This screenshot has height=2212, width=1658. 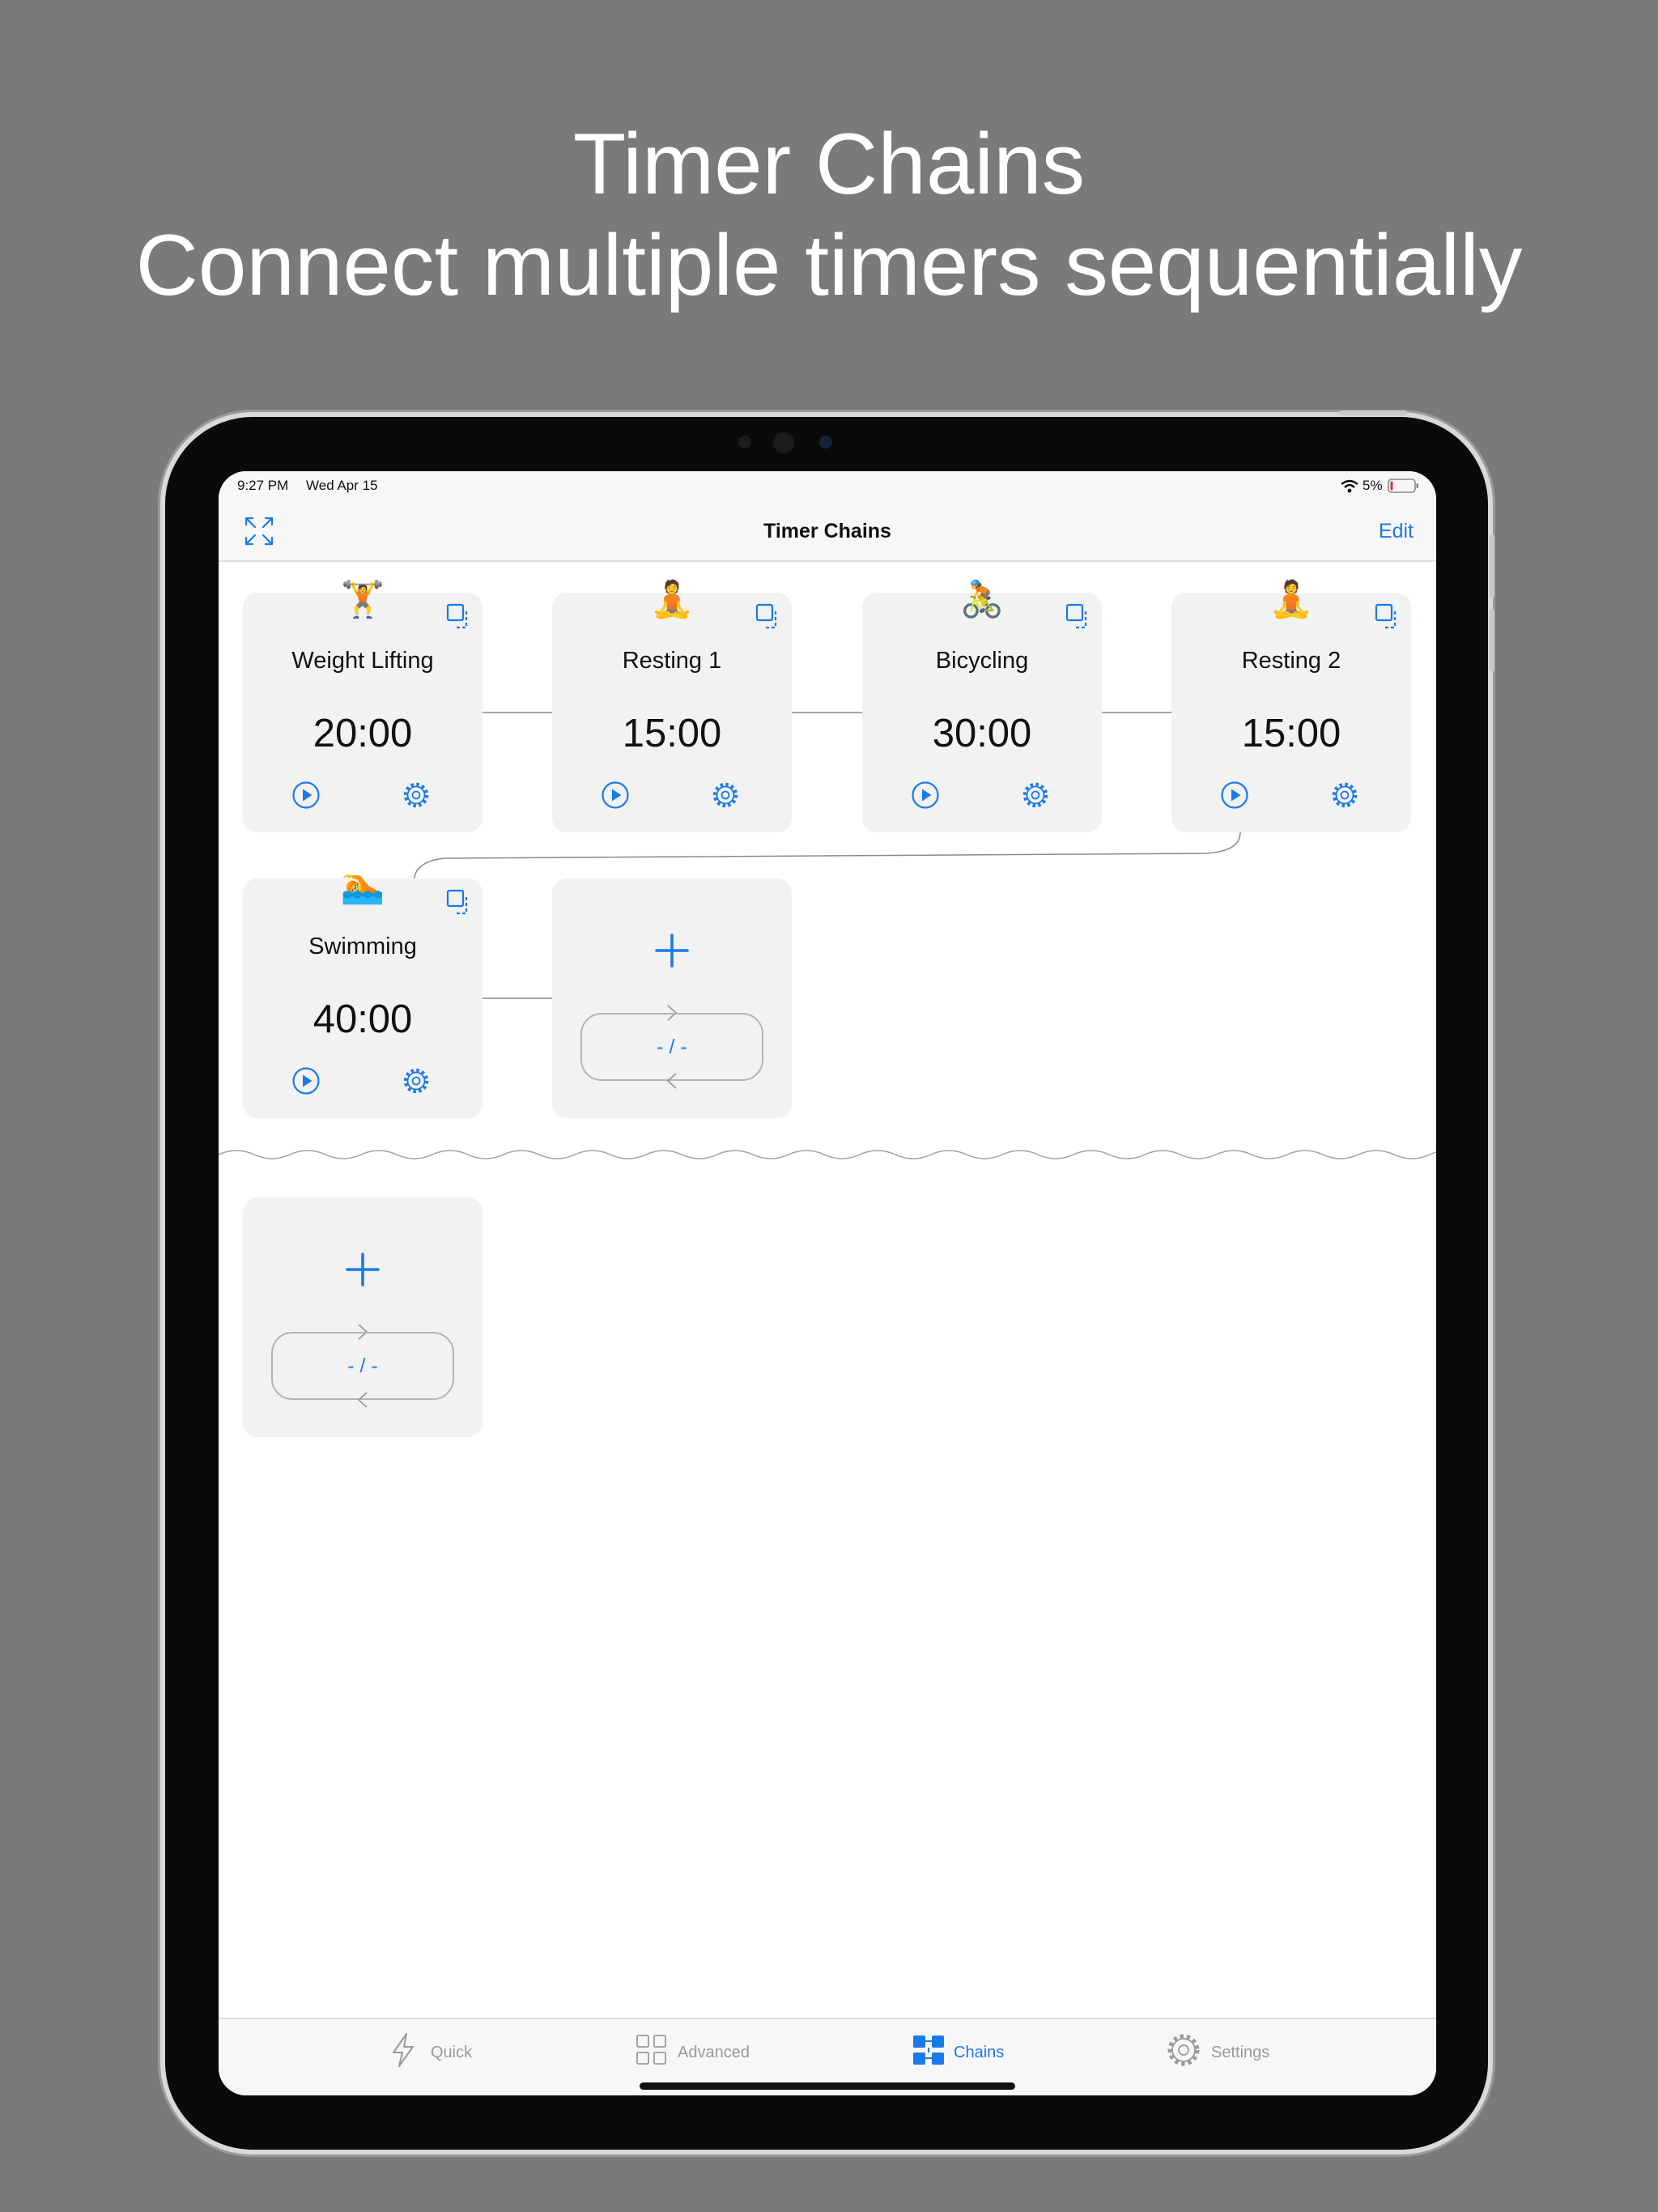 I want to click on tab-label: Quick, so click(x=452, y=2052).